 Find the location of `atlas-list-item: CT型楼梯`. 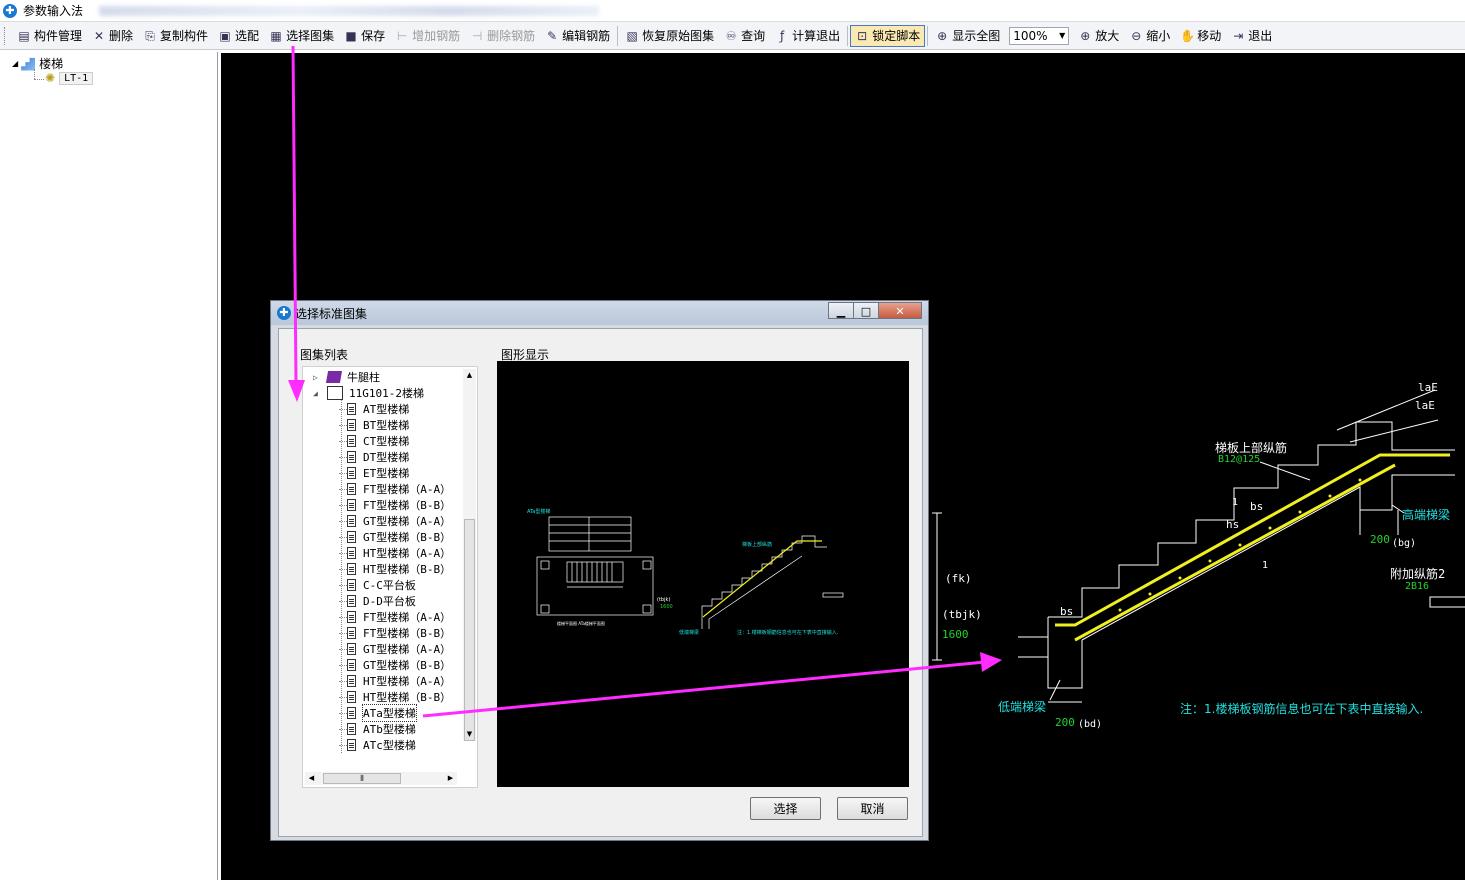

atlas-list-item: CT型楼梯 is located at coordinates (374, 441).